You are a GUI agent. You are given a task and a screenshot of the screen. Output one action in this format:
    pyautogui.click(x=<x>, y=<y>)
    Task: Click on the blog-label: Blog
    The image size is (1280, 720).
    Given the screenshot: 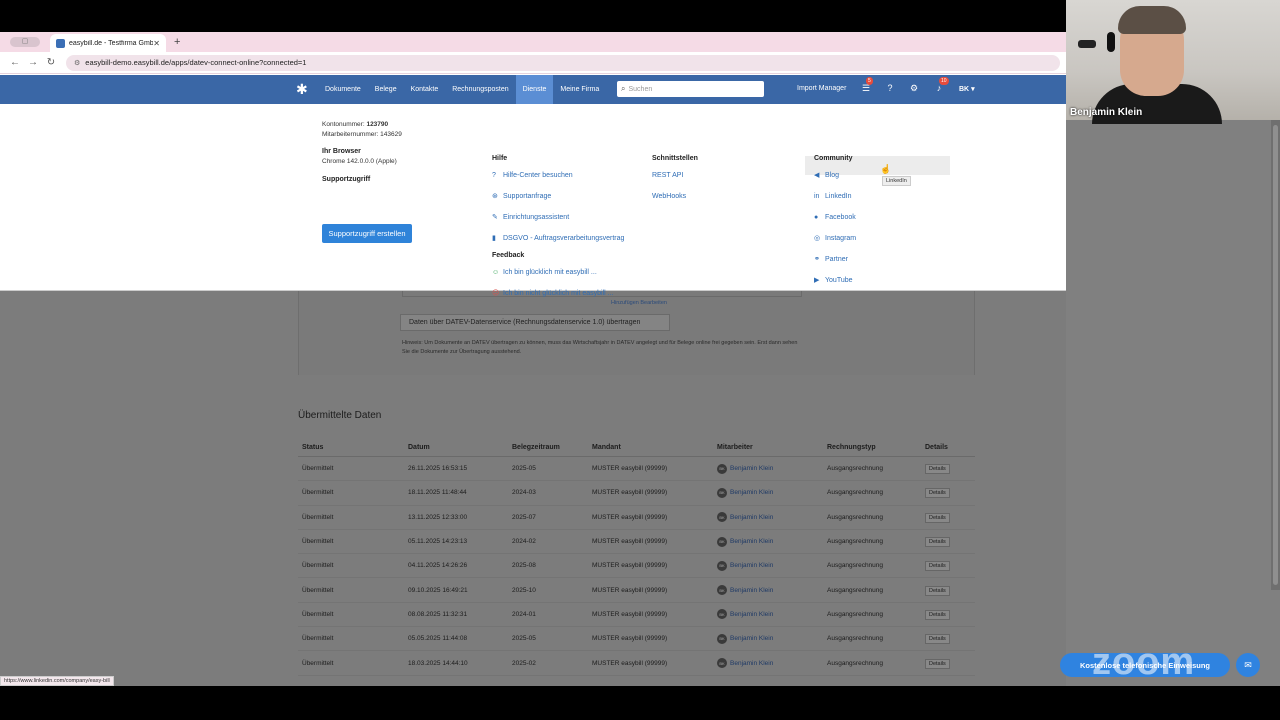 What is the action you would take?
    pyautogui.click(x=832, y=175)
    